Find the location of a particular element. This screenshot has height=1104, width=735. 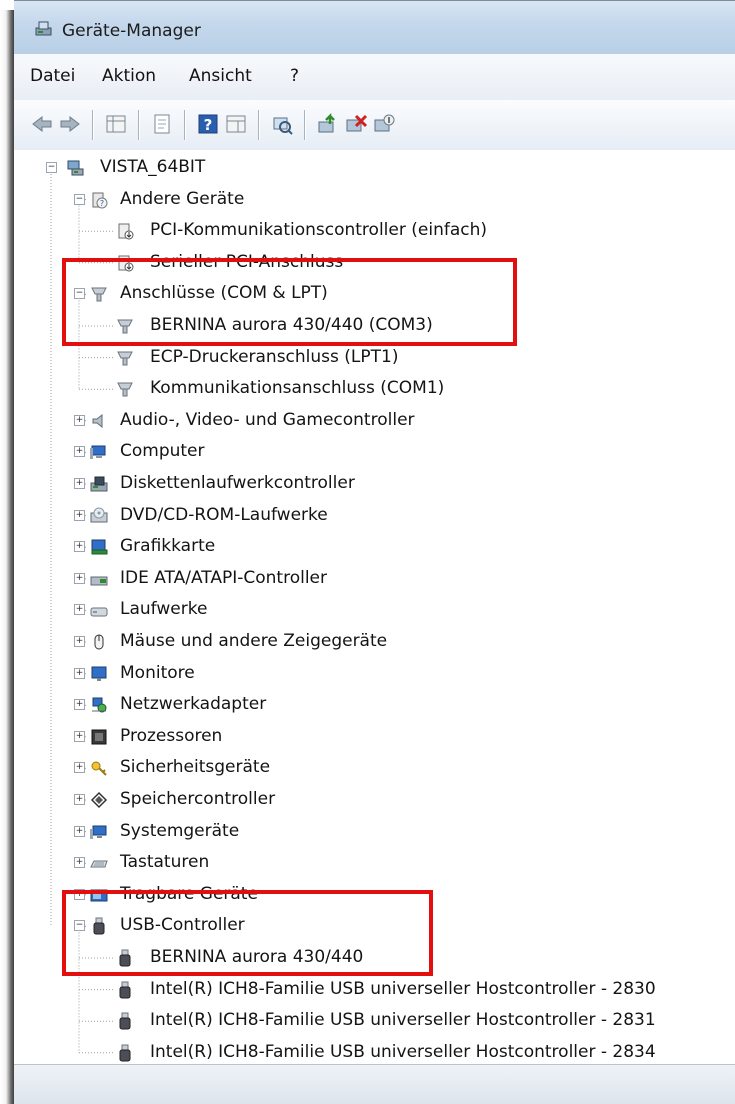

device-label: Diskettenlaufwerkcontroller is located at coordinates (237, 483).